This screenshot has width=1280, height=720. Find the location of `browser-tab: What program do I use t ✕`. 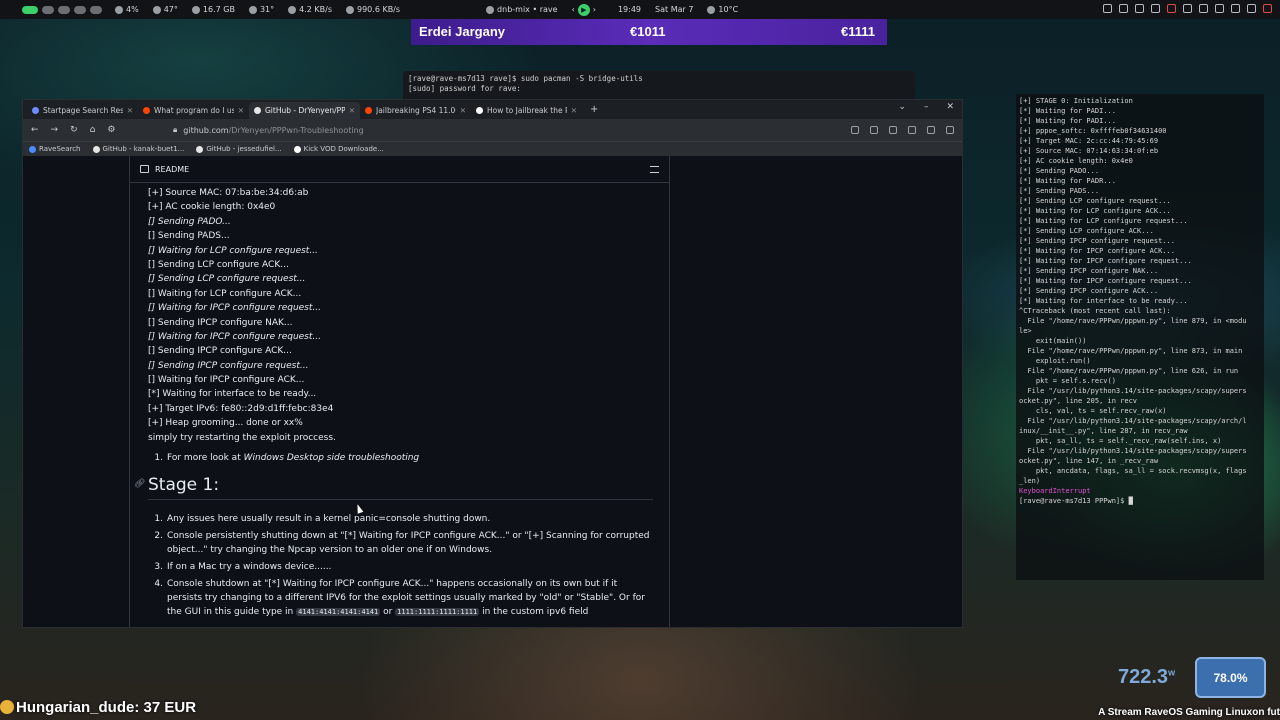

browser-tab: What program do I use t ✕ is located at coordinates (193, 110).